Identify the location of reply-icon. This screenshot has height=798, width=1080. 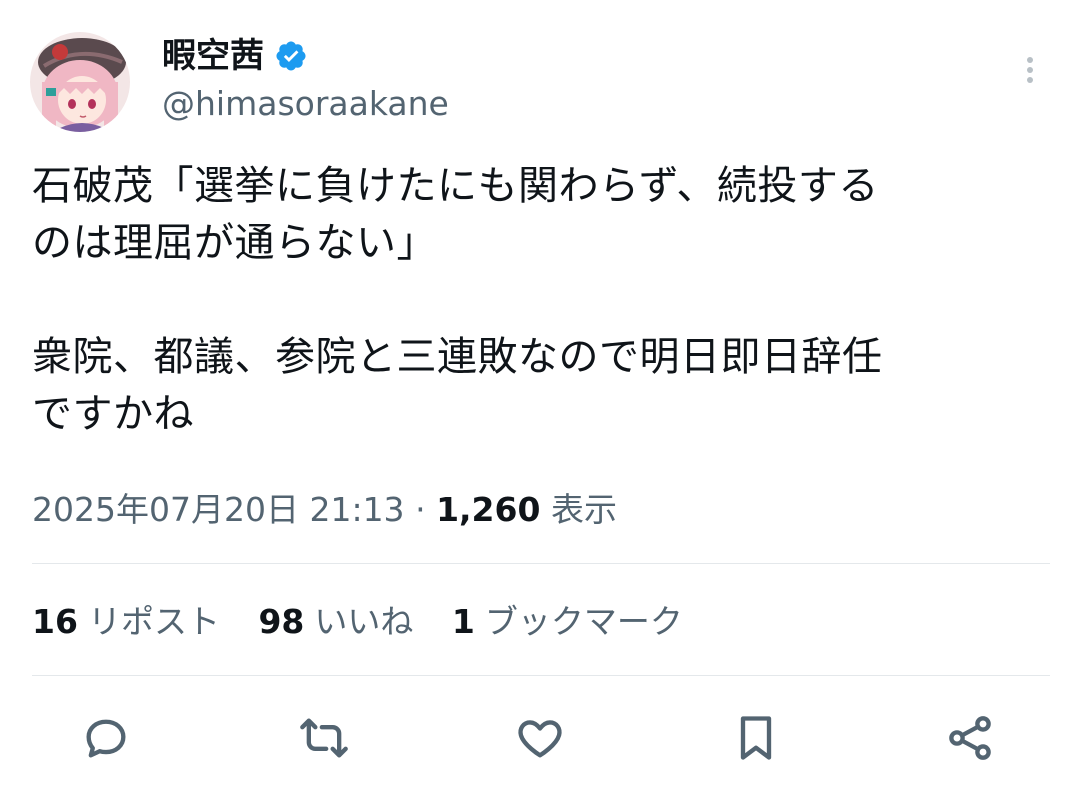
(106, 738).